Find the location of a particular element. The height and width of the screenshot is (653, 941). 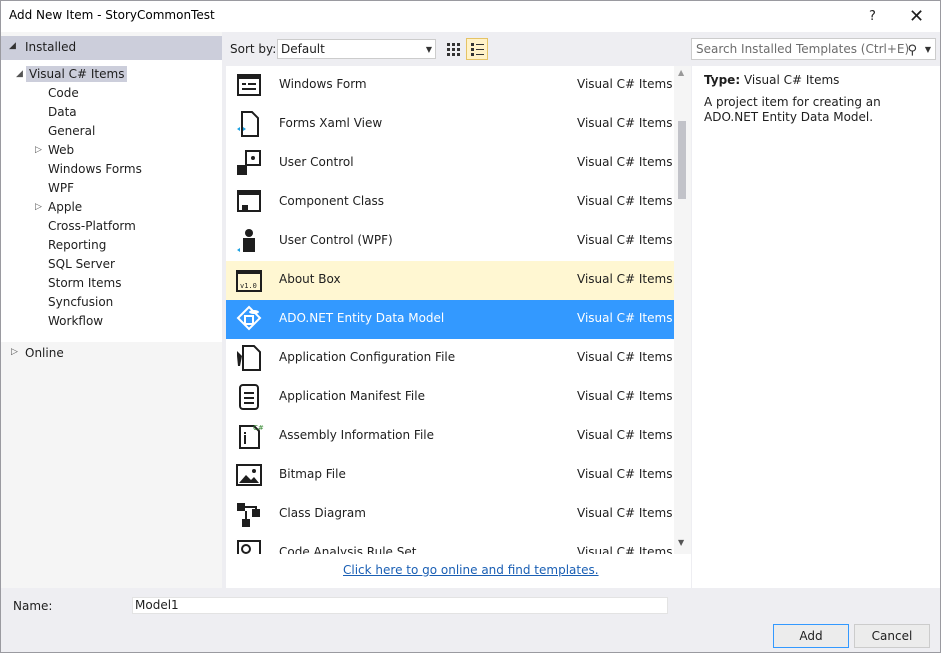

tree-item-wpf: WPF is located at coordinates (61, 188).